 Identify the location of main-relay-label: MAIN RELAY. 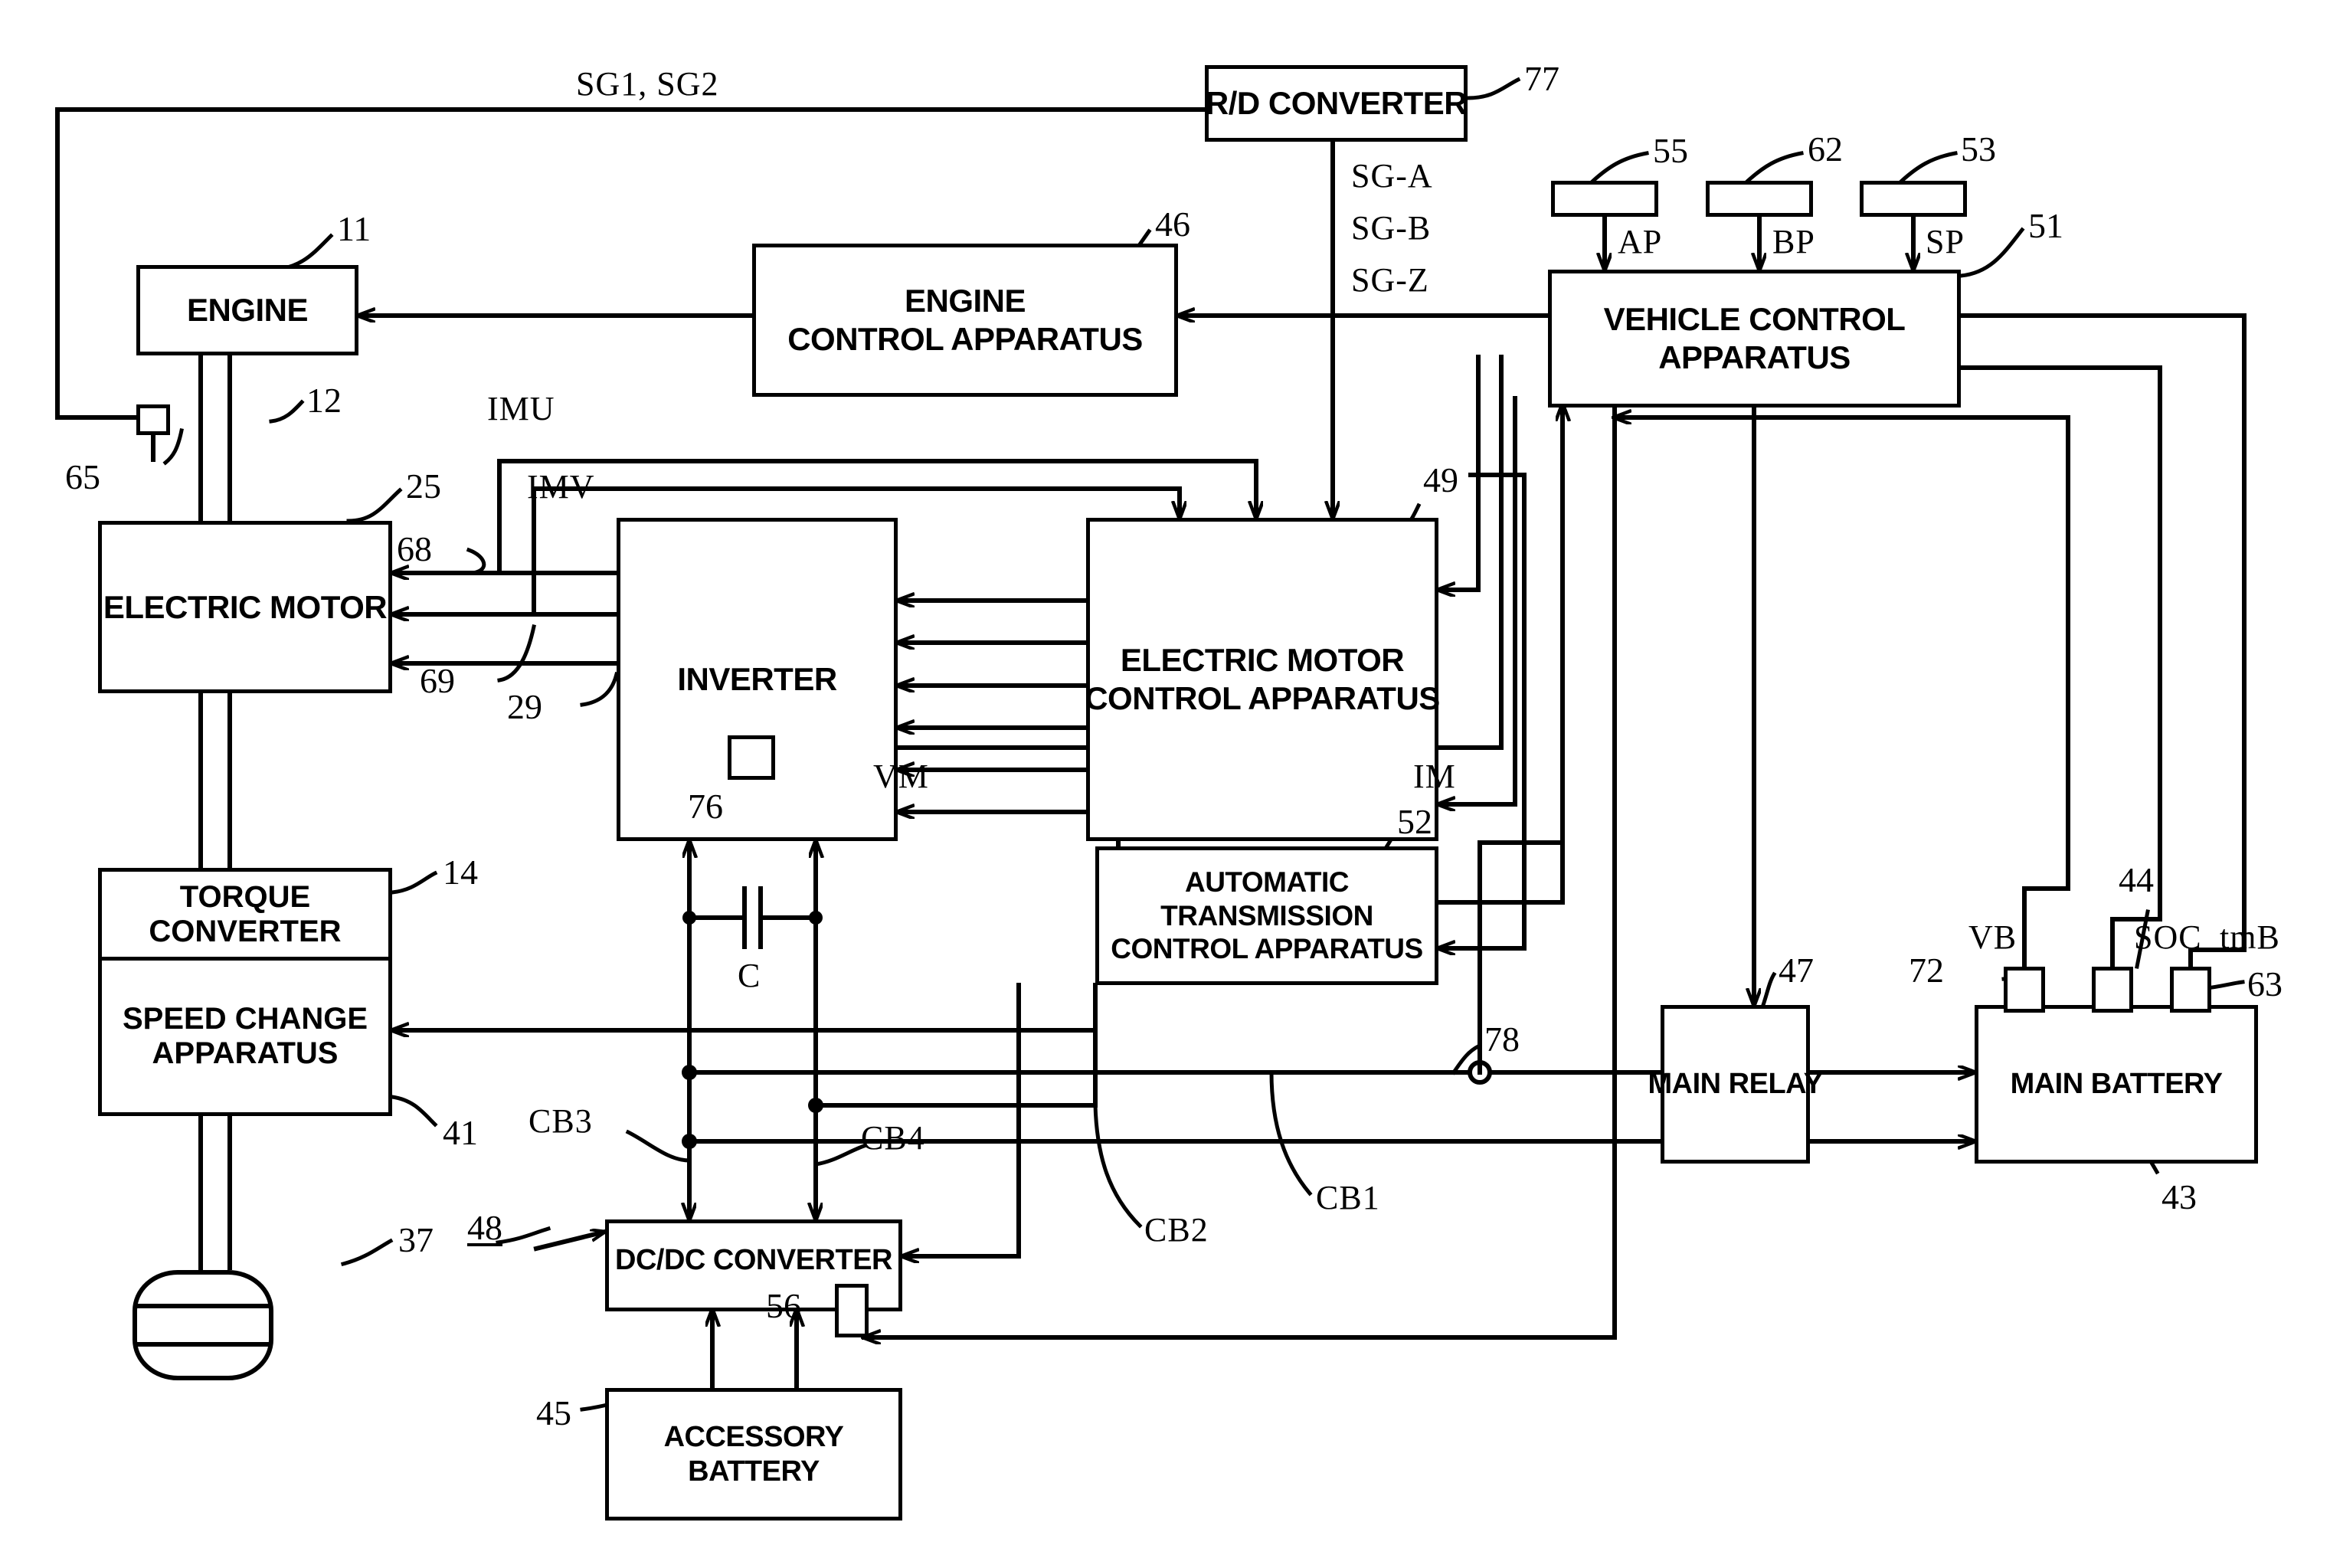
(1735, 1084).